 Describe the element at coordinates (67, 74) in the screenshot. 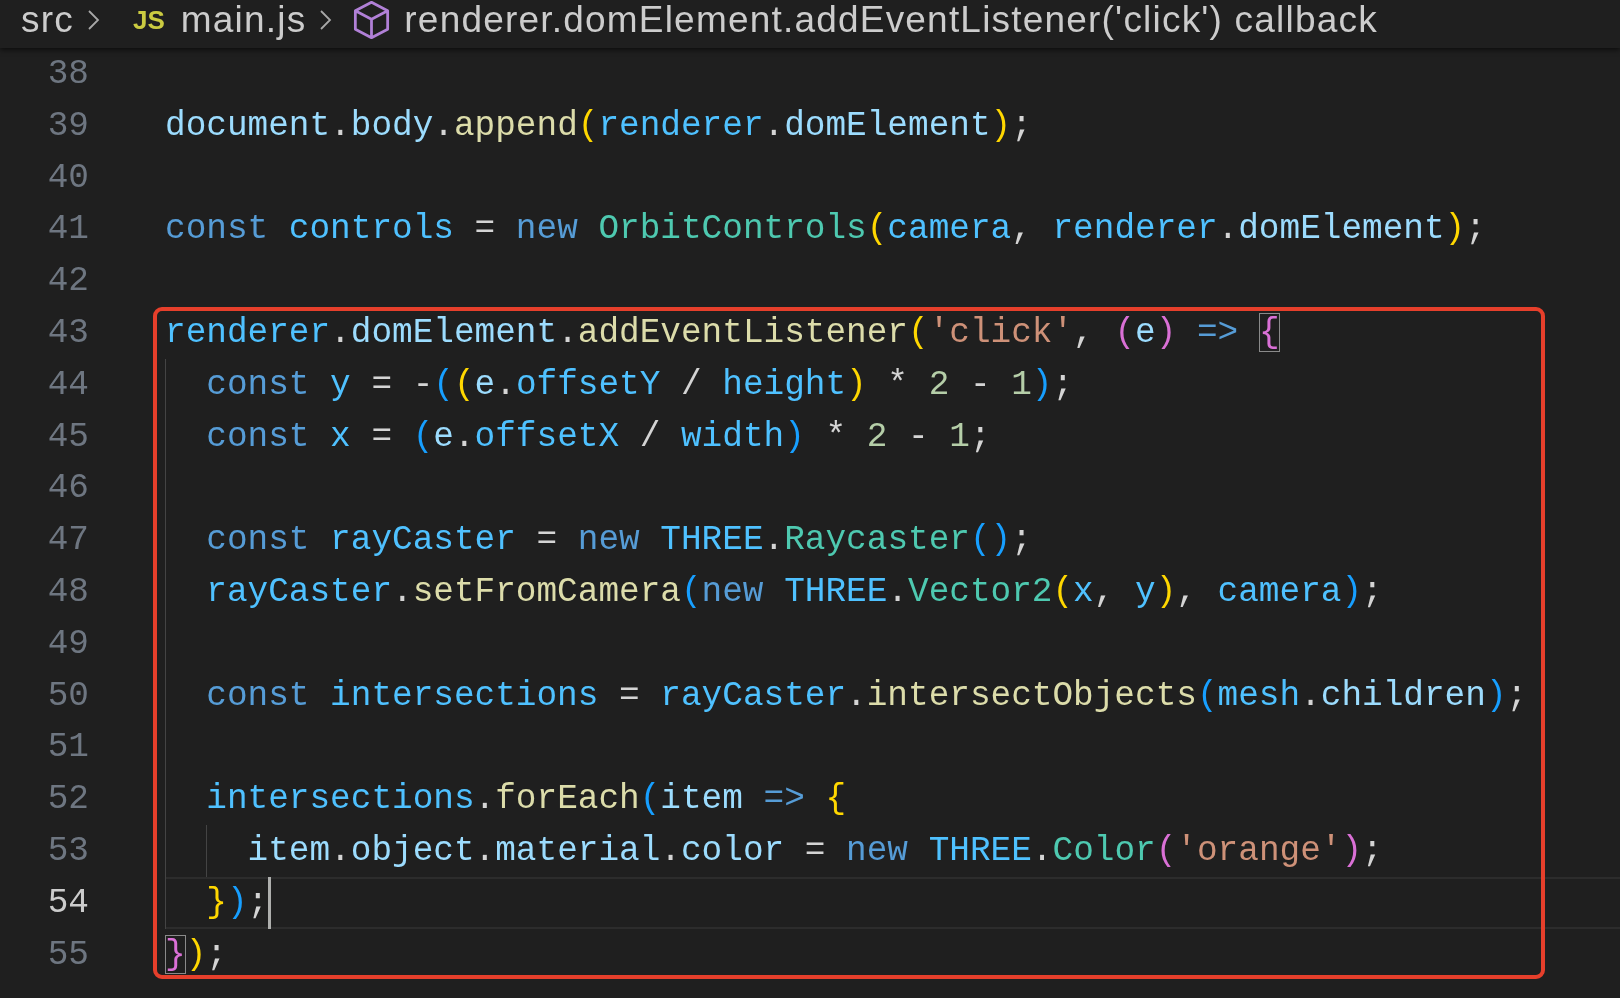

I see `line-number: 38` at that location.